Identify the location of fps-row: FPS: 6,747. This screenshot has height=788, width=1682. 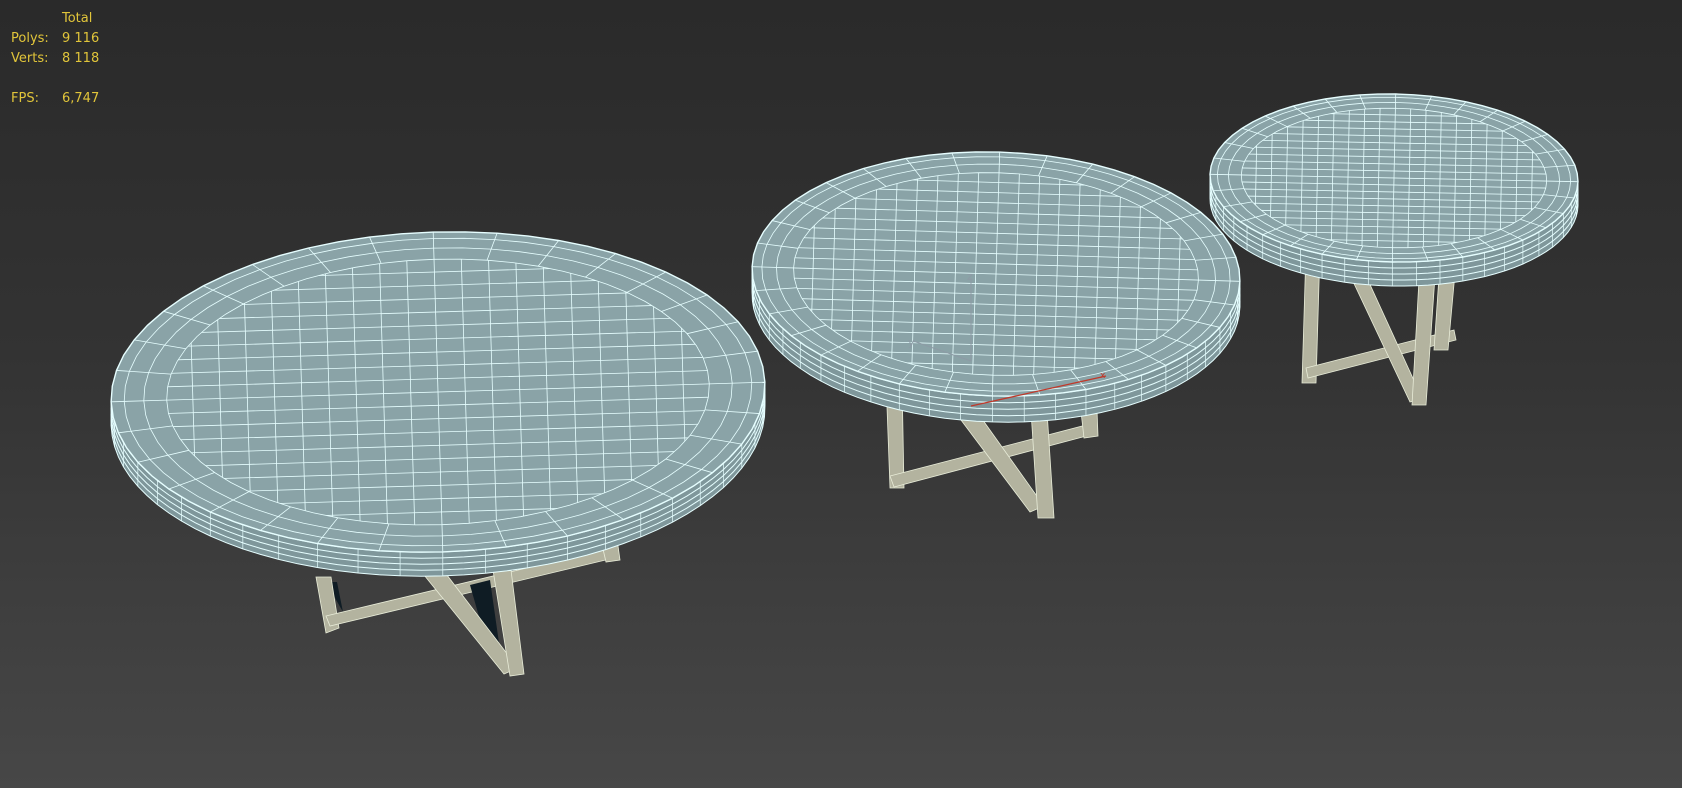
(55, 99).